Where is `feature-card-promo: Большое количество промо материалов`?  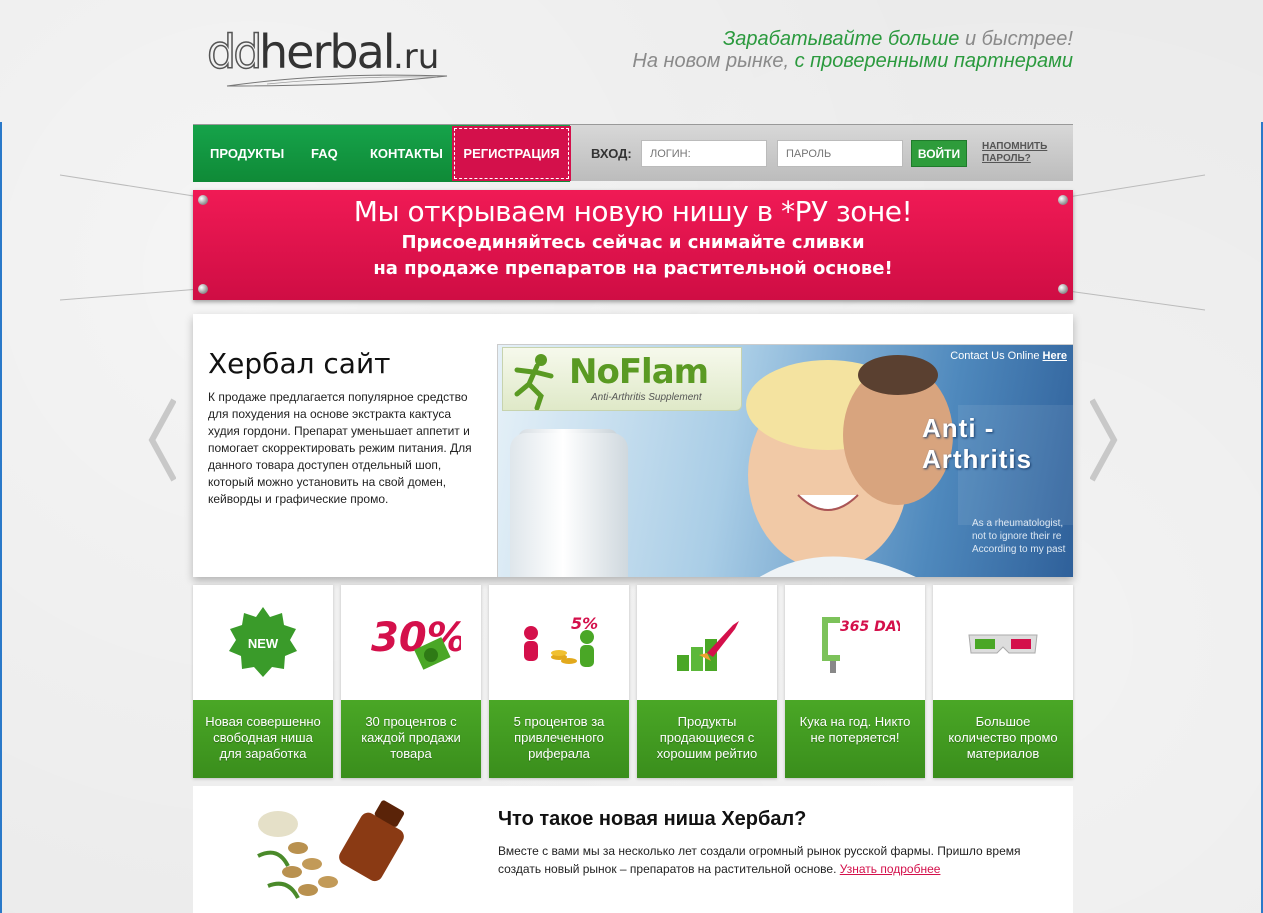 feature-card-promo: Большое количество промо материалов is located at coordinates (1003, 681).